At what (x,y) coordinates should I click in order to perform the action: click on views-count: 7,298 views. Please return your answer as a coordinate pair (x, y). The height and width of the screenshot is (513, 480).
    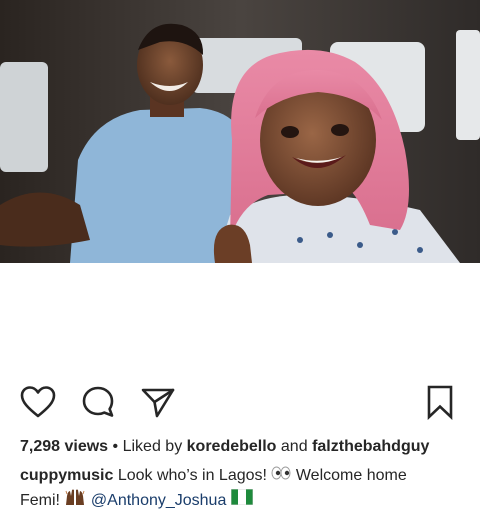
    Looking at the image, I should click on (64, 446).